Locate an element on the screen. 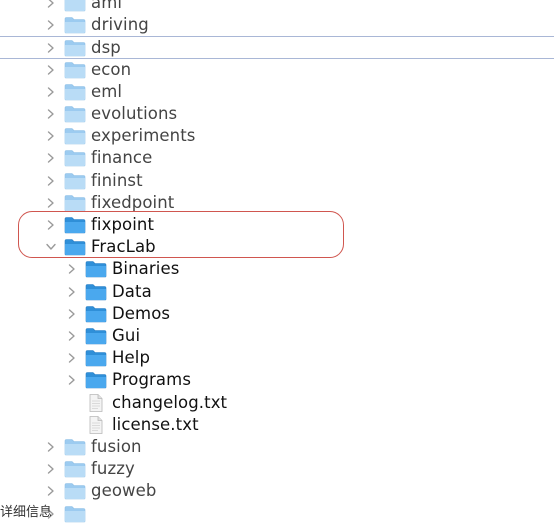 This screenshot has height=525, width=554. tree-row: license.txt is located at coordinates (277, 425).